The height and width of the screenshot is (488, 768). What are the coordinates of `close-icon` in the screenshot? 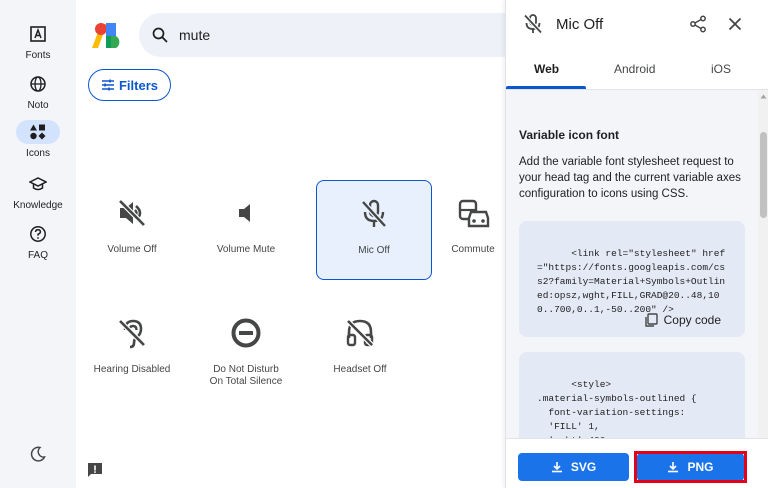 It's located at (735, 24).